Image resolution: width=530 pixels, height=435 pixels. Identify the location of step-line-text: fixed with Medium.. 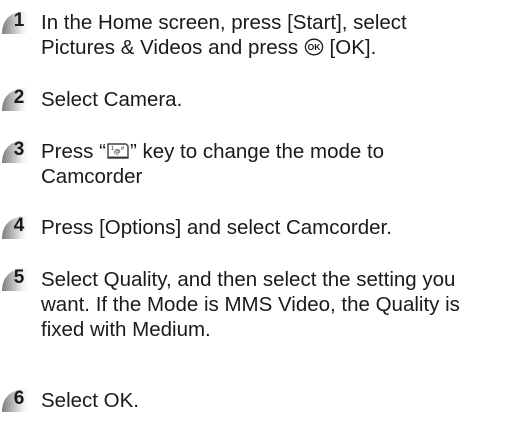
(126, 329).